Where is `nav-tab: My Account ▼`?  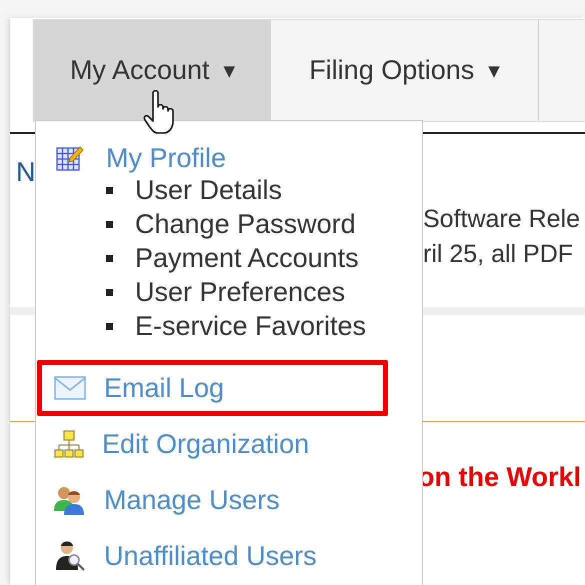
nav-tab: My Account ▼ is located at coordinates (152, 70).